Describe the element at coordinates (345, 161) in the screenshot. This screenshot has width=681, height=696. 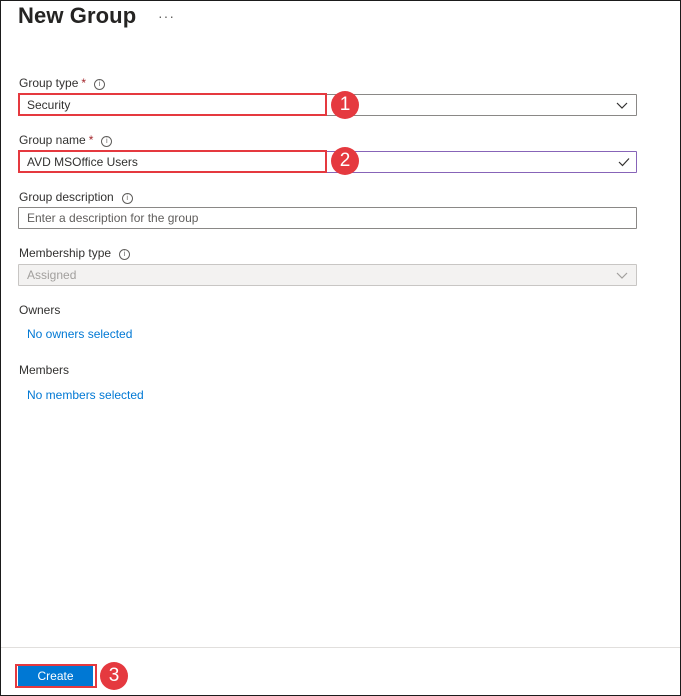
I see `step2-badge: 2` at that location.